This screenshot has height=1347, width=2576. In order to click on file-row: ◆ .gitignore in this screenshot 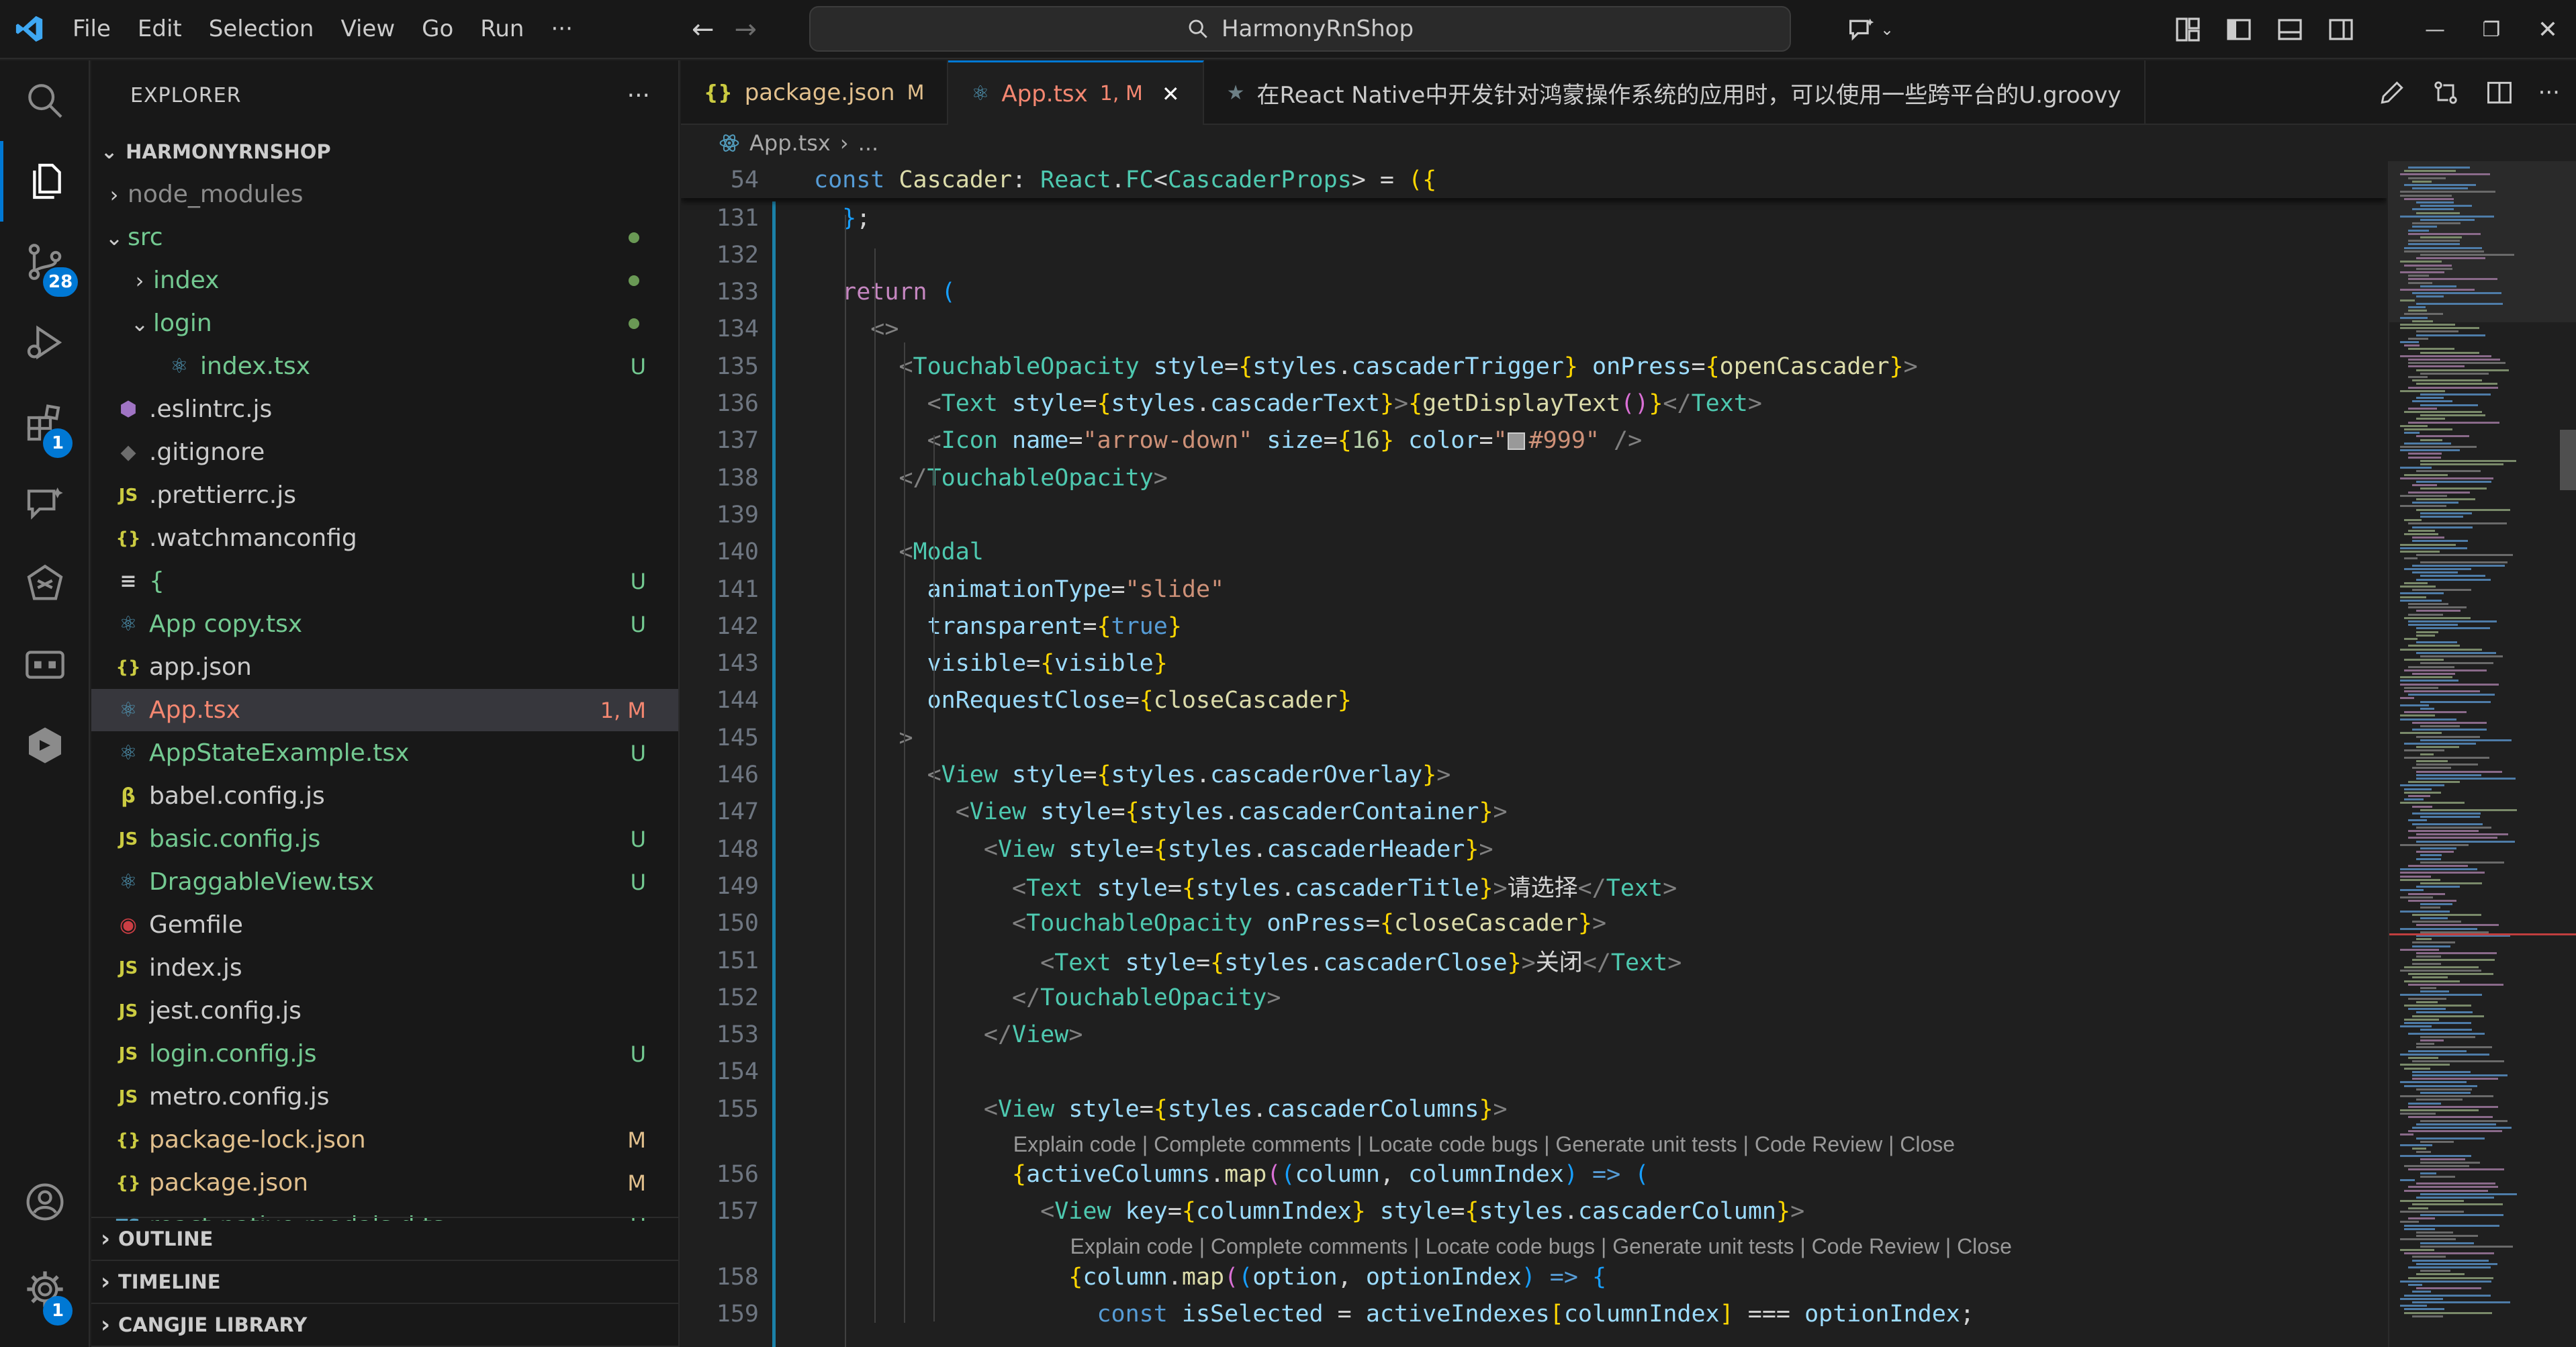, I will do `click(384, 452)`.